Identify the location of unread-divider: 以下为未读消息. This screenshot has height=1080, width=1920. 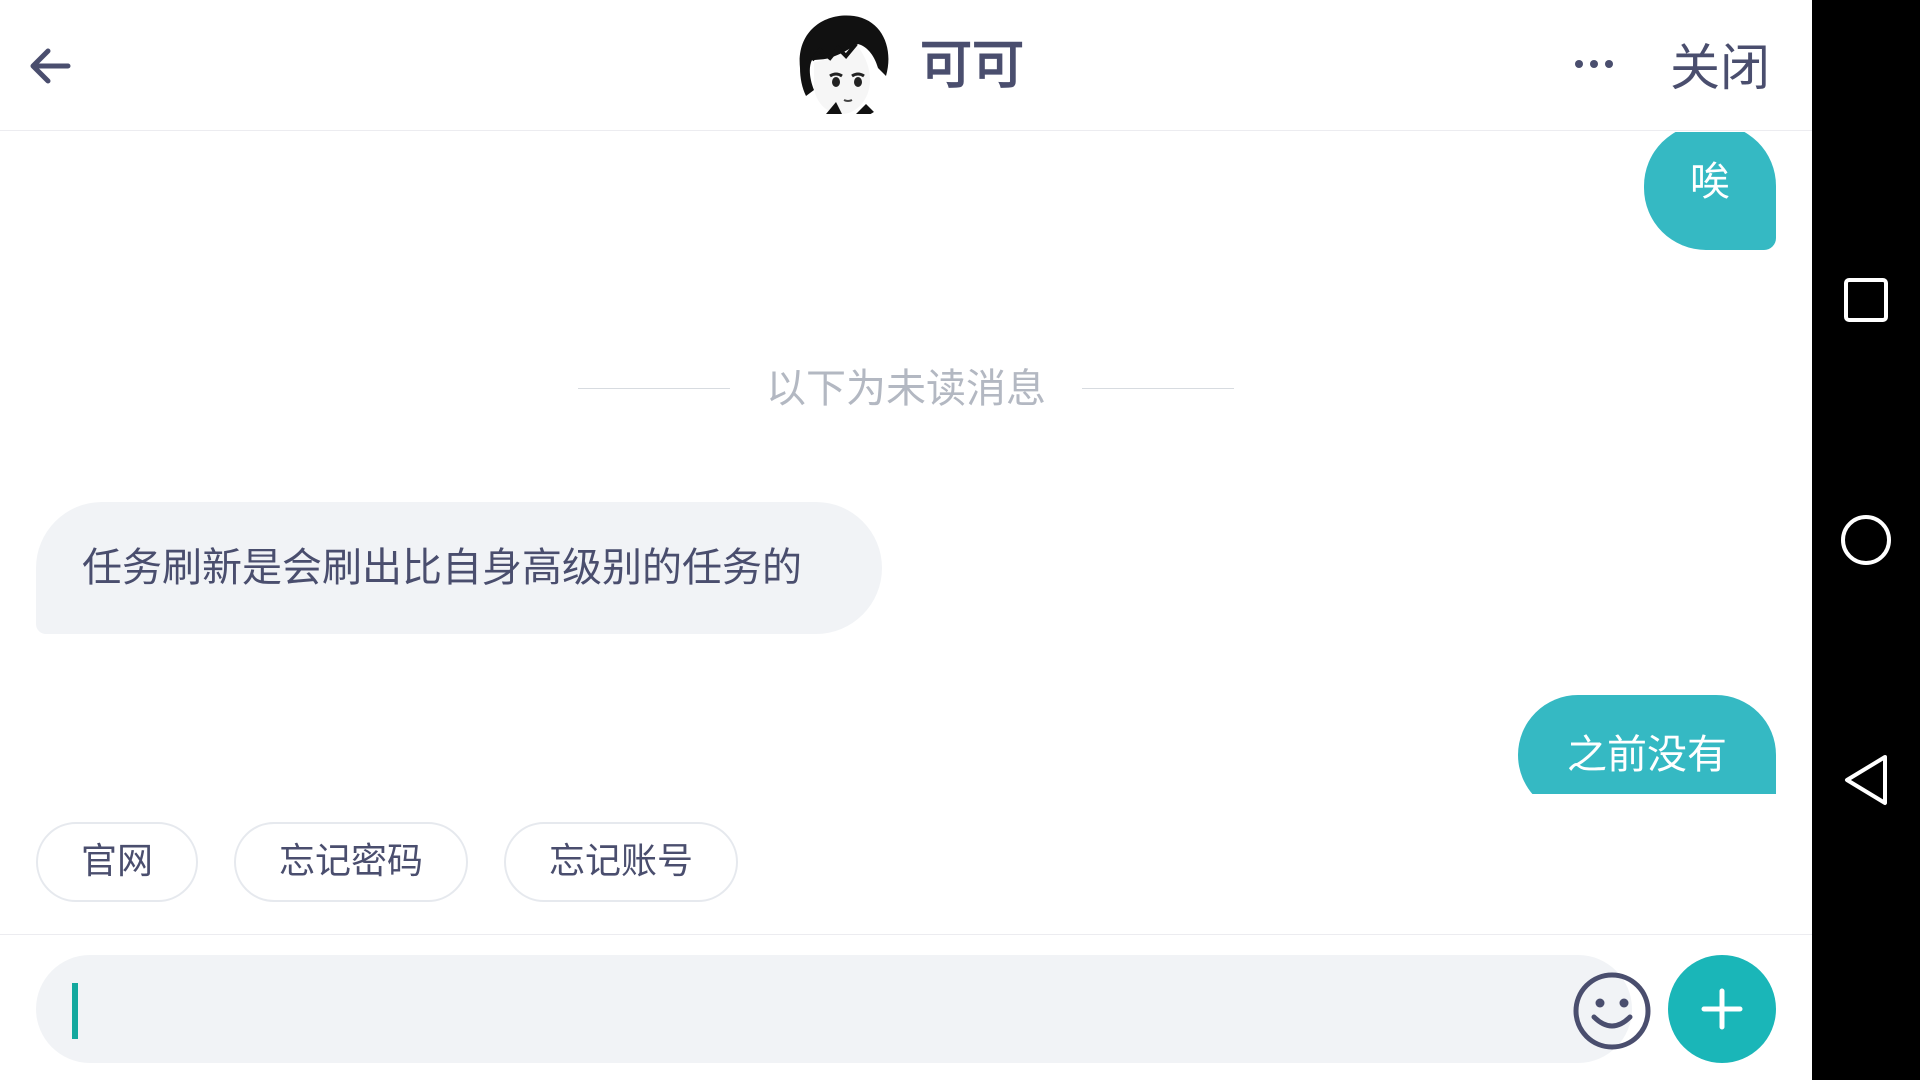
(906, 389).